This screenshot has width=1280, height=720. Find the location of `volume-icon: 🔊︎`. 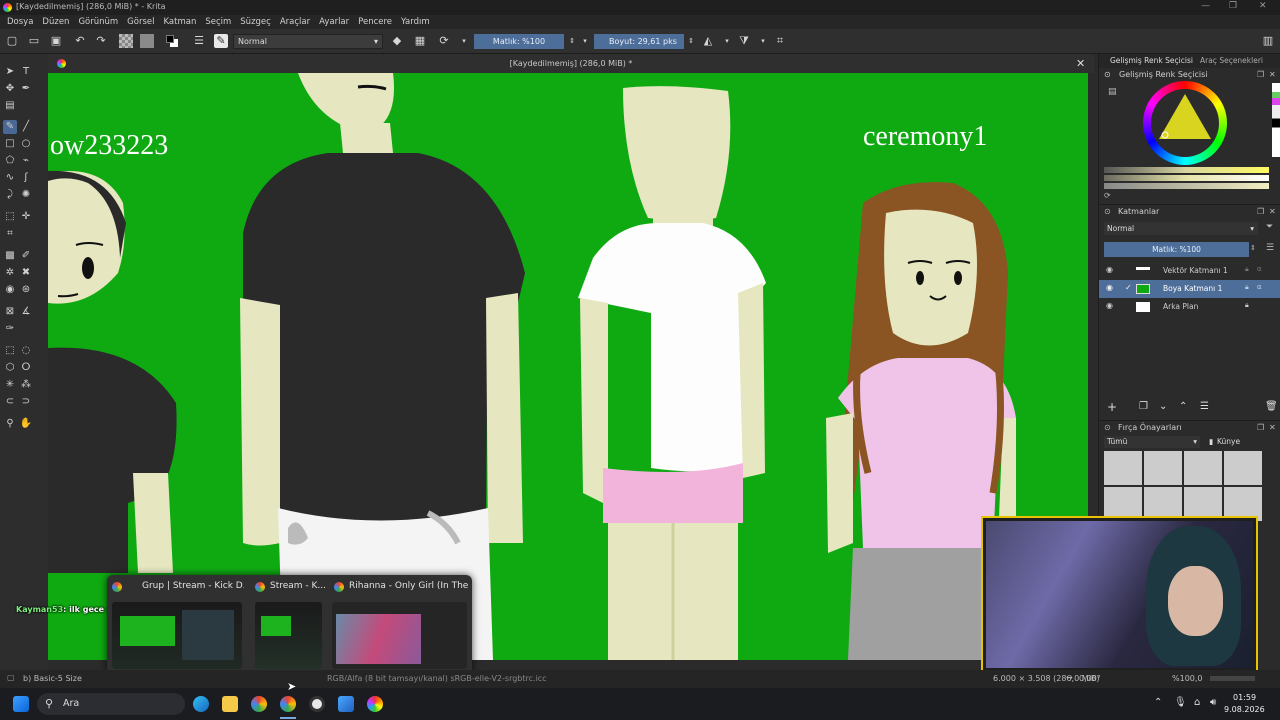

volume-icon: 🔊︎ is located at coordinates (1213, 702).